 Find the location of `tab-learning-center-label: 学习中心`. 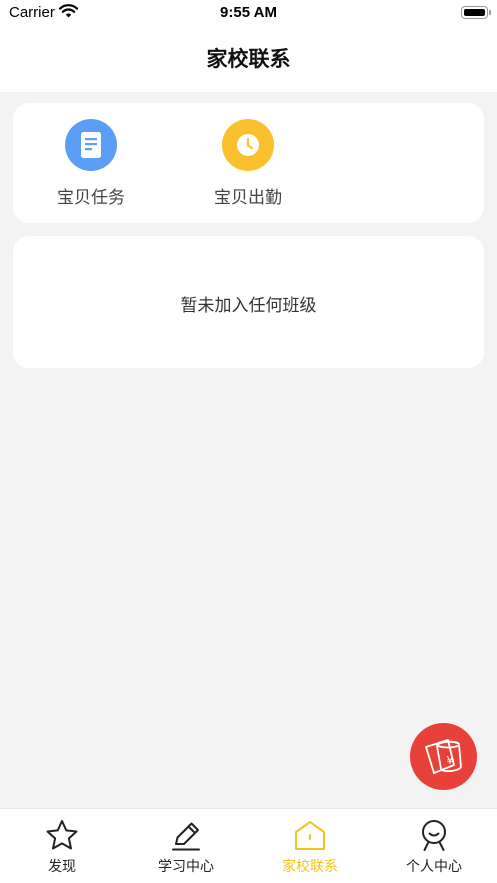

tab-learning-center-label: 学习中心 is located at coordinates (186, 867).